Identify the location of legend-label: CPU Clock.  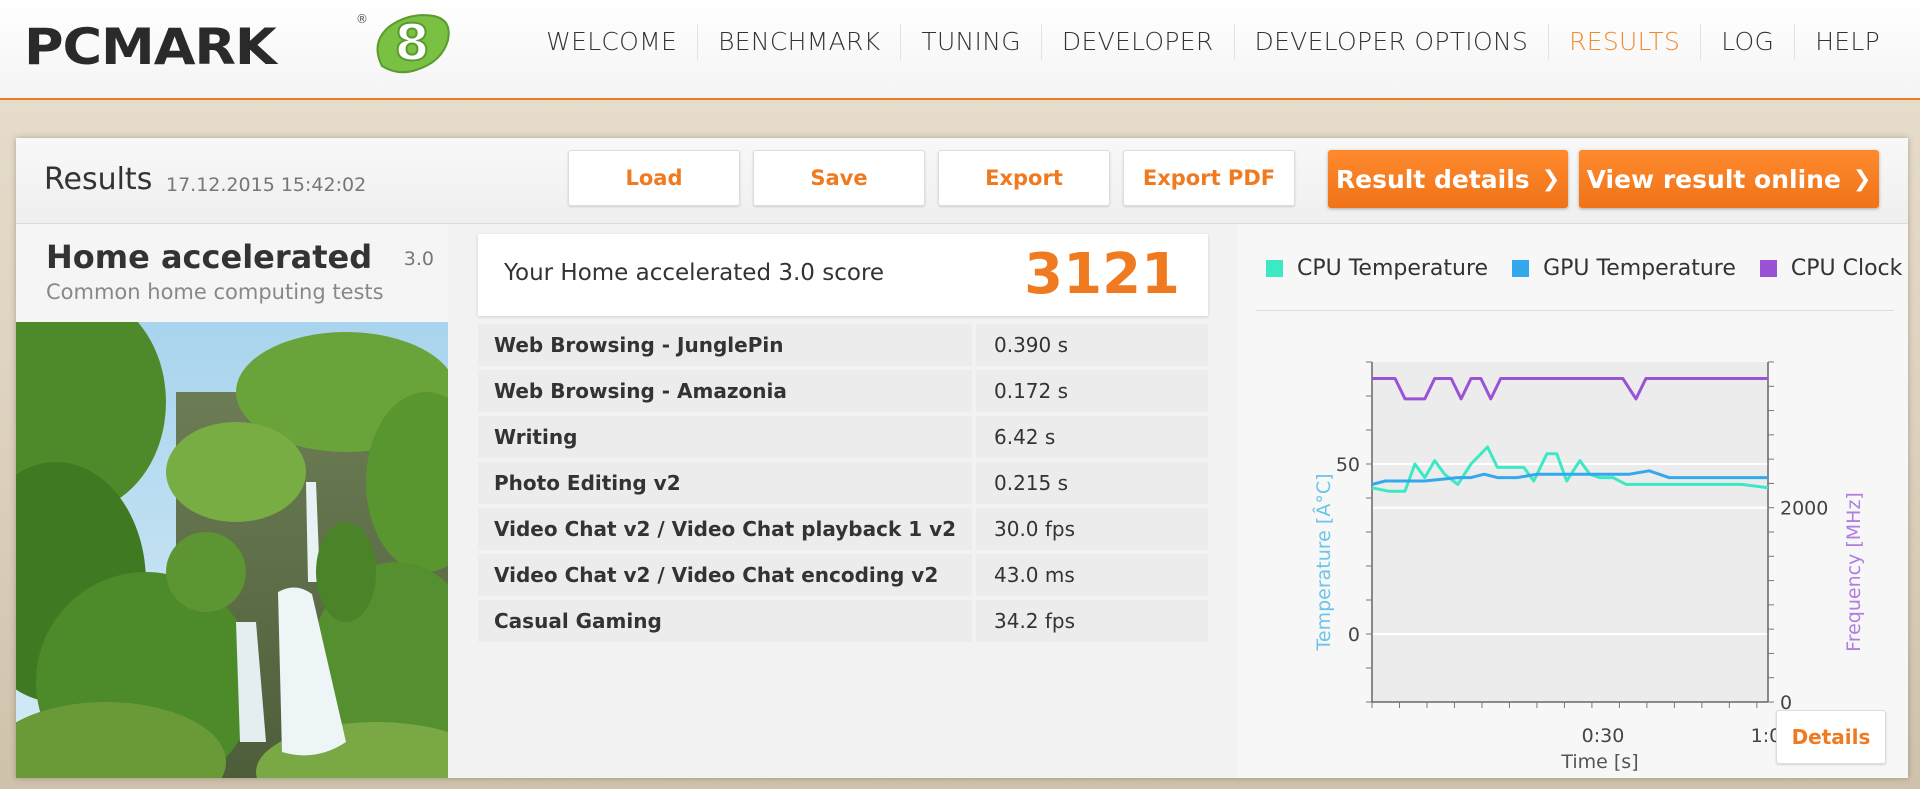
(1846, 268).